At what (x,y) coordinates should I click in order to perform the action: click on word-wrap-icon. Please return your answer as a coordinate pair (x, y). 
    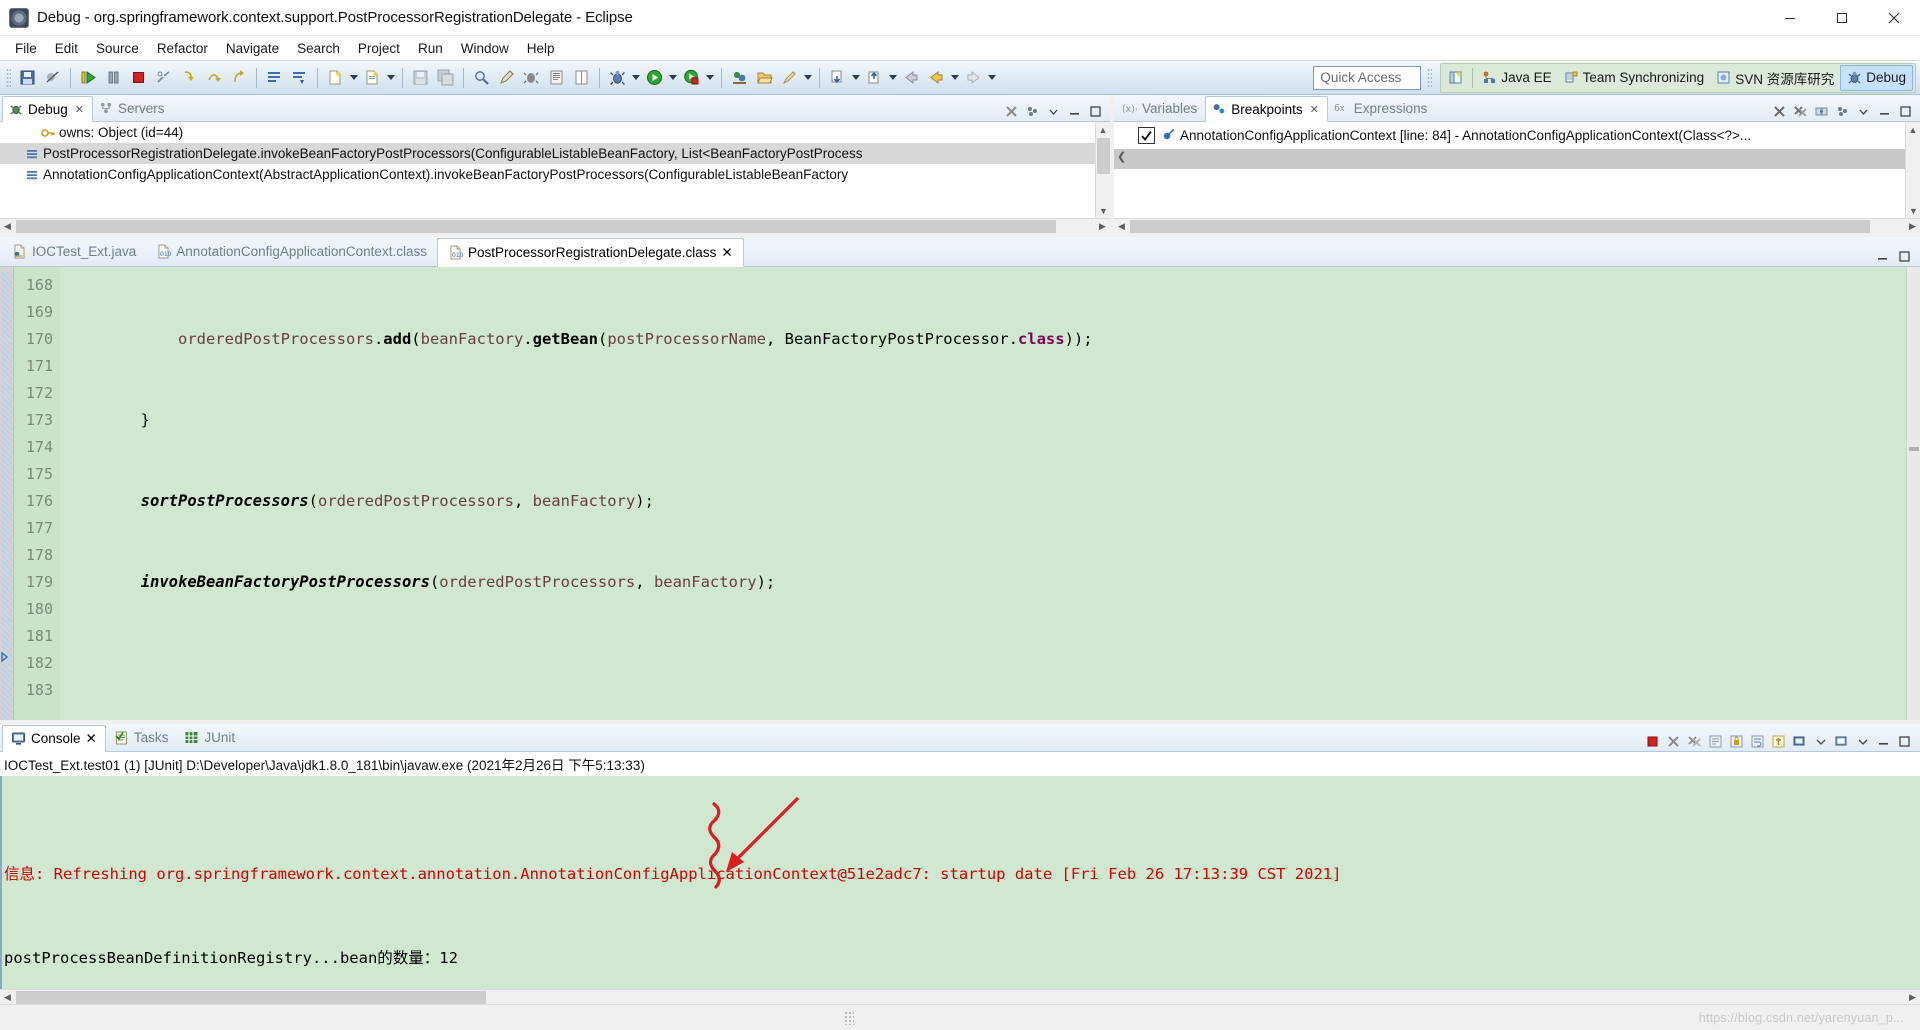
    Looking at the image, I should click on (1757, 741).